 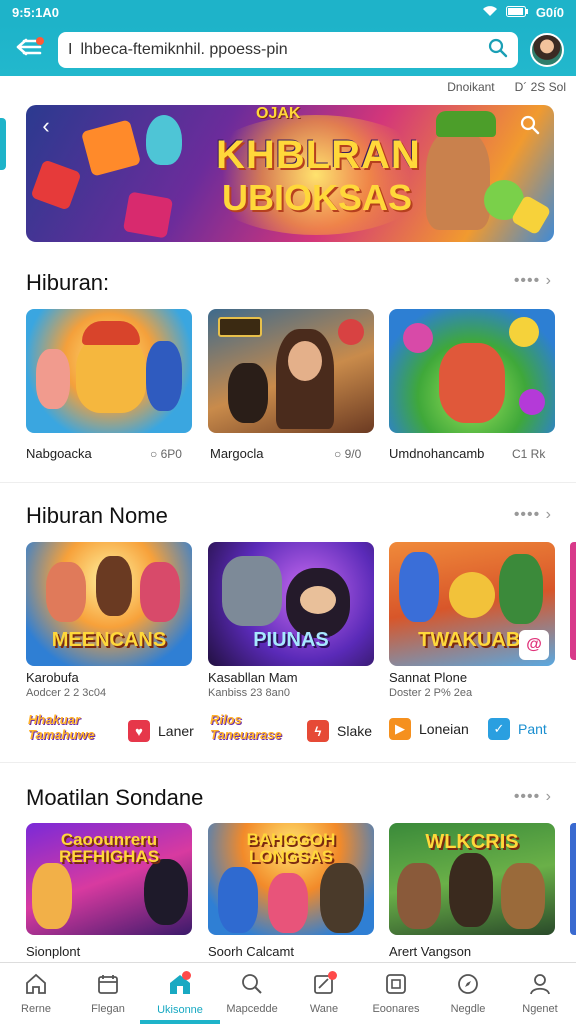 I want to click on search-bar: I lhbeca-ftemiknhil. ppoess-pin, so click(x=288, y=50).